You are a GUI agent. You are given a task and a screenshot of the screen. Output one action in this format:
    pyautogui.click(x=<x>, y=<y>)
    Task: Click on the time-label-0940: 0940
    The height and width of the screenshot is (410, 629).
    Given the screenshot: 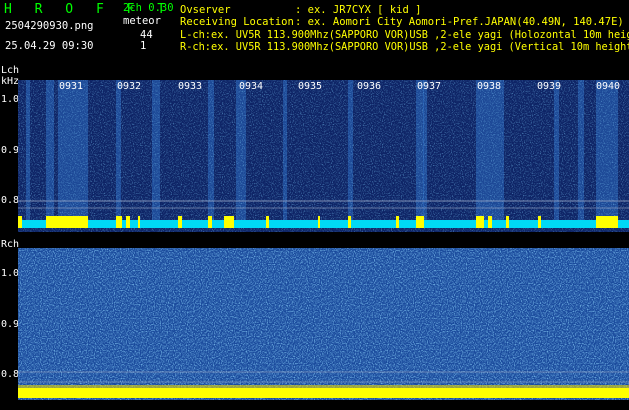 What is the action you would take?
    pyautogui.click(x=608, y=86)
    